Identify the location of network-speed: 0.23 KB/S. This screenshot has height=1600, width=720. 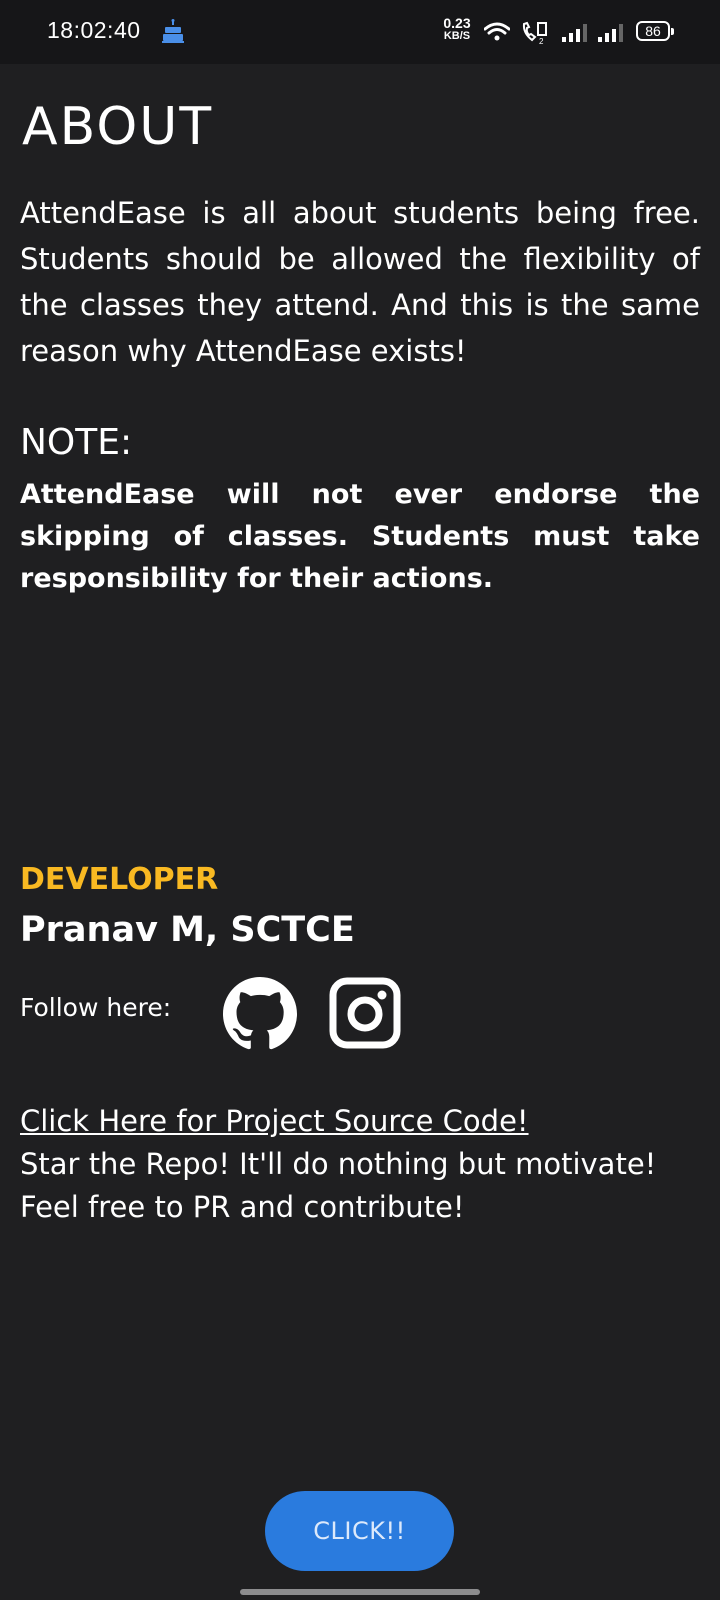
(457, 29).